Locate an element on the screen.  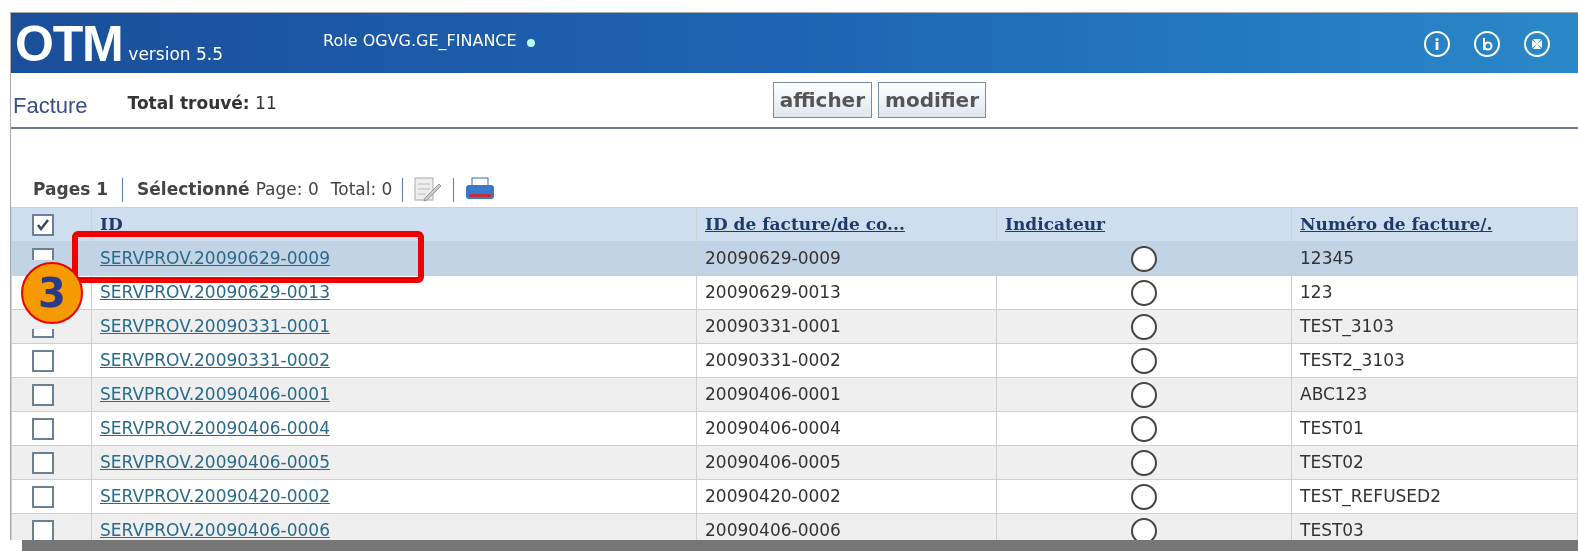
table-row: SERVPROV.20090406-0004 20090406-0004 TEST01 is located at coordinates (794, 428).